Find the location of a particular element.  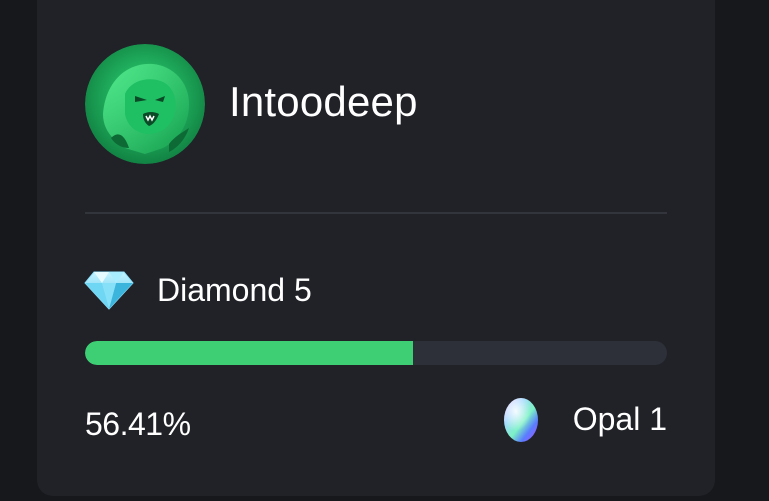

progress-percent: 56.41% is located at coordinates (138, 424).